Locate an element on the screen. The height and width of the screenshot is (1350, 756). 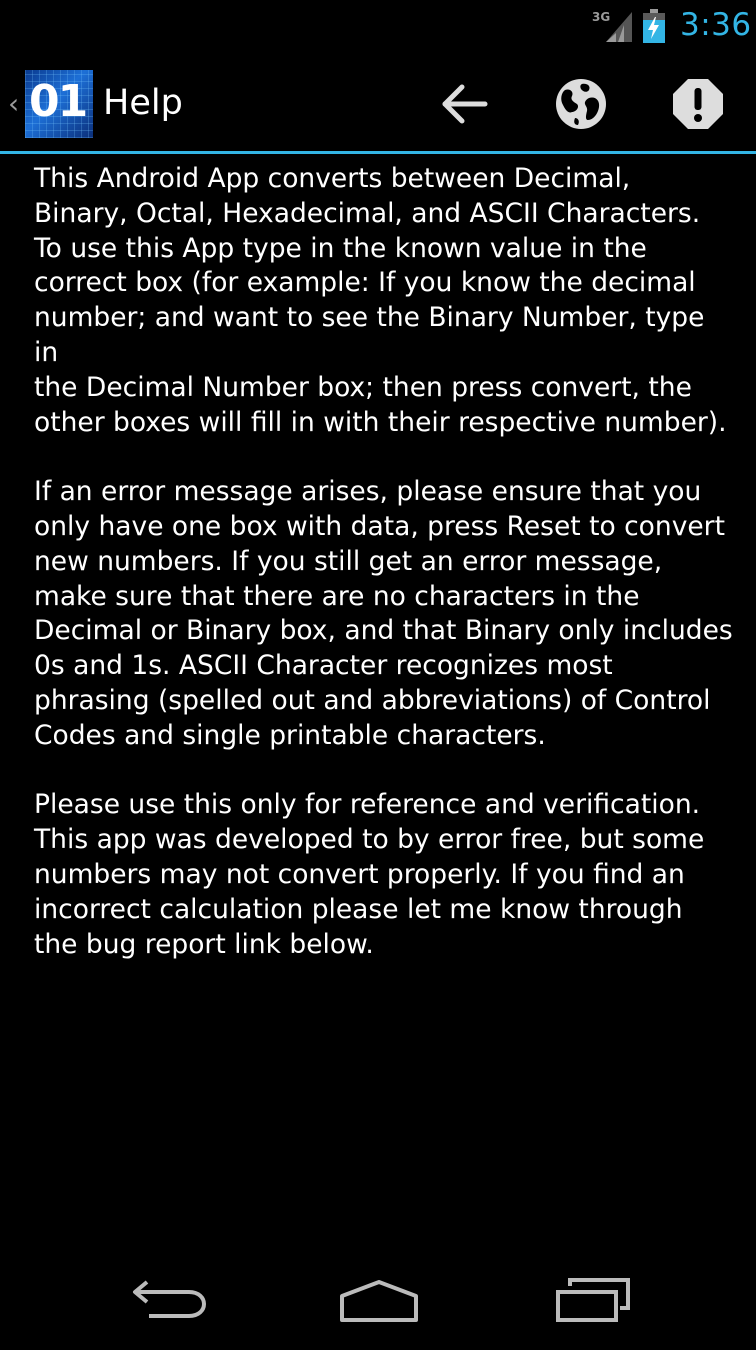
app-icon-text: 01 is located at coordinates (58, 101).